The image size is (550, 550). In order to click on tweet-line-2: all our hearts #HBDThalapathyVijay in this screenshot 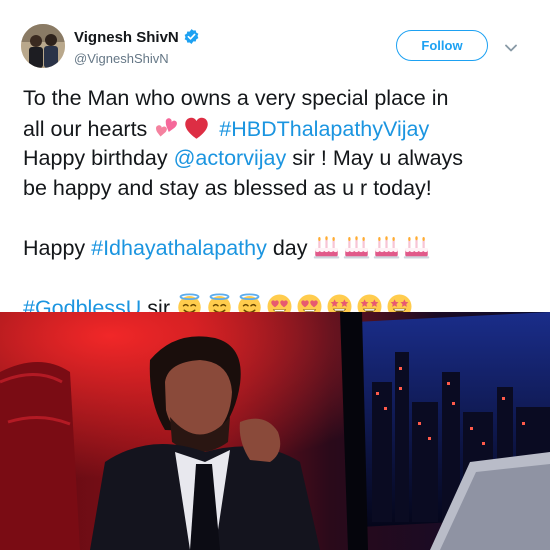, I will do `click(280, 129)`.